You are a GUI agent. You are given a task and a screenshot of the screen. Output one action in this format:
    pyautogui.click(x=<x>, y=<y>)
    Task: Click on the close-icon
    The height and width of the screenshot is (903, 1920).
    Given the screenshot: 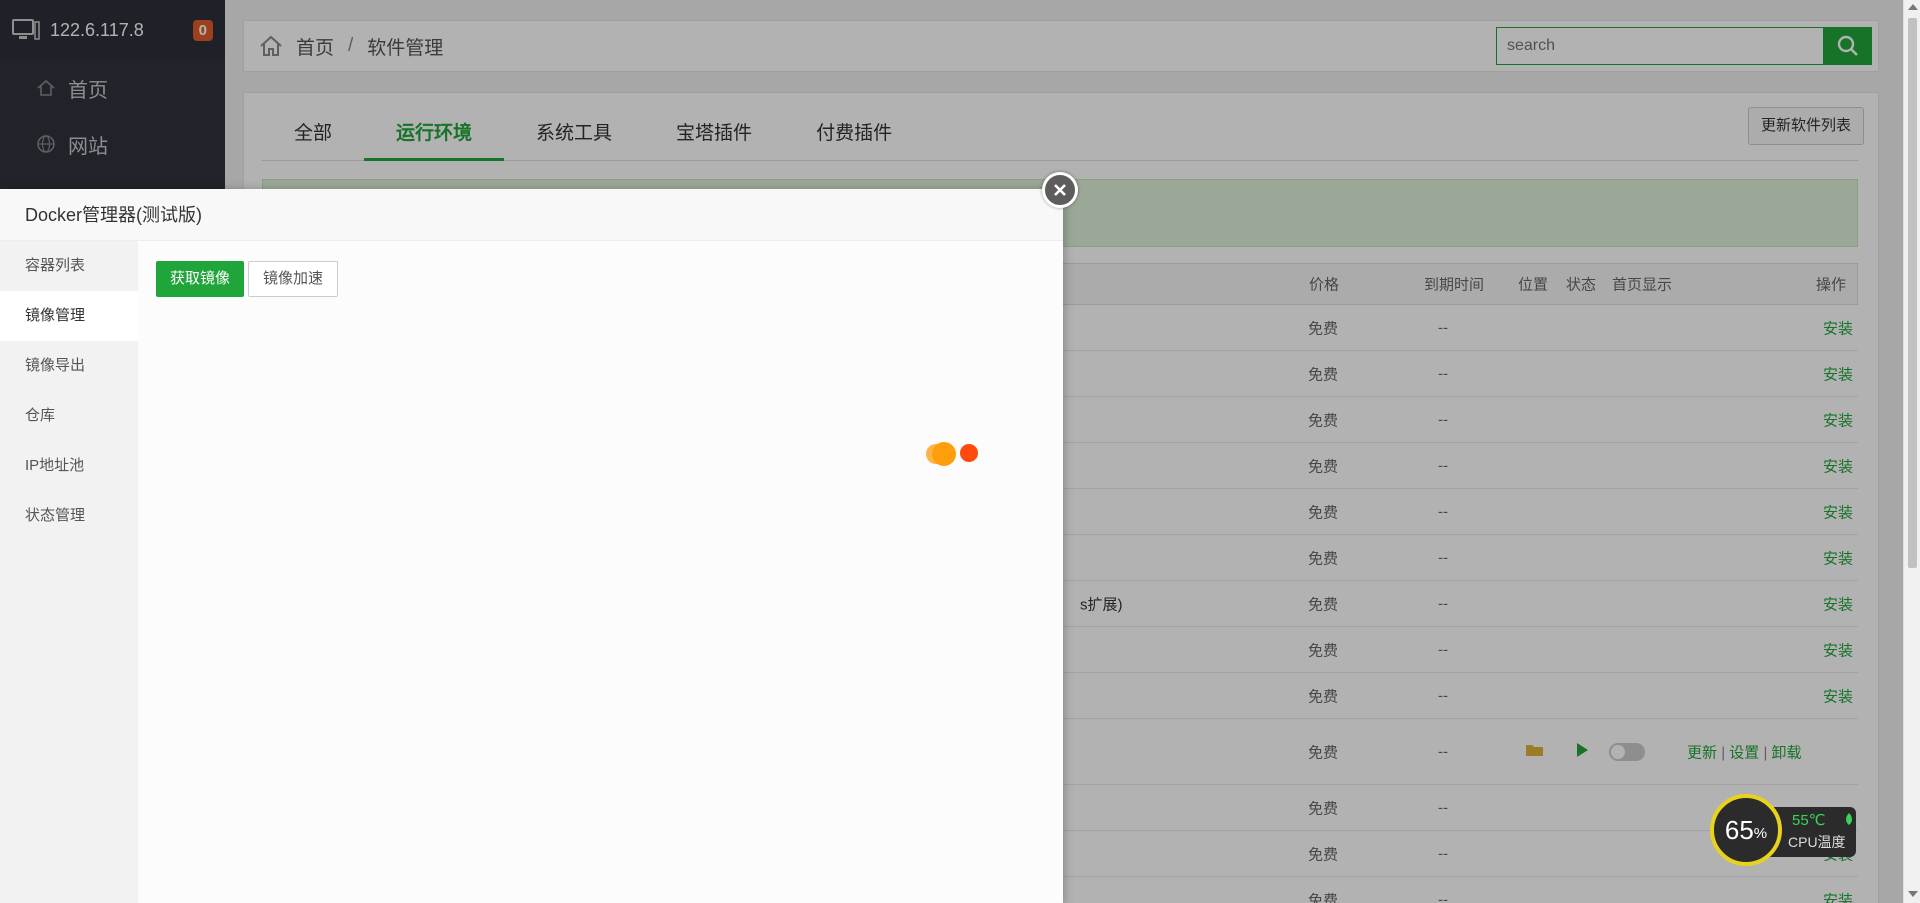 What is the action you would take?
    pyautogui.click(x=1060, y=190)
    